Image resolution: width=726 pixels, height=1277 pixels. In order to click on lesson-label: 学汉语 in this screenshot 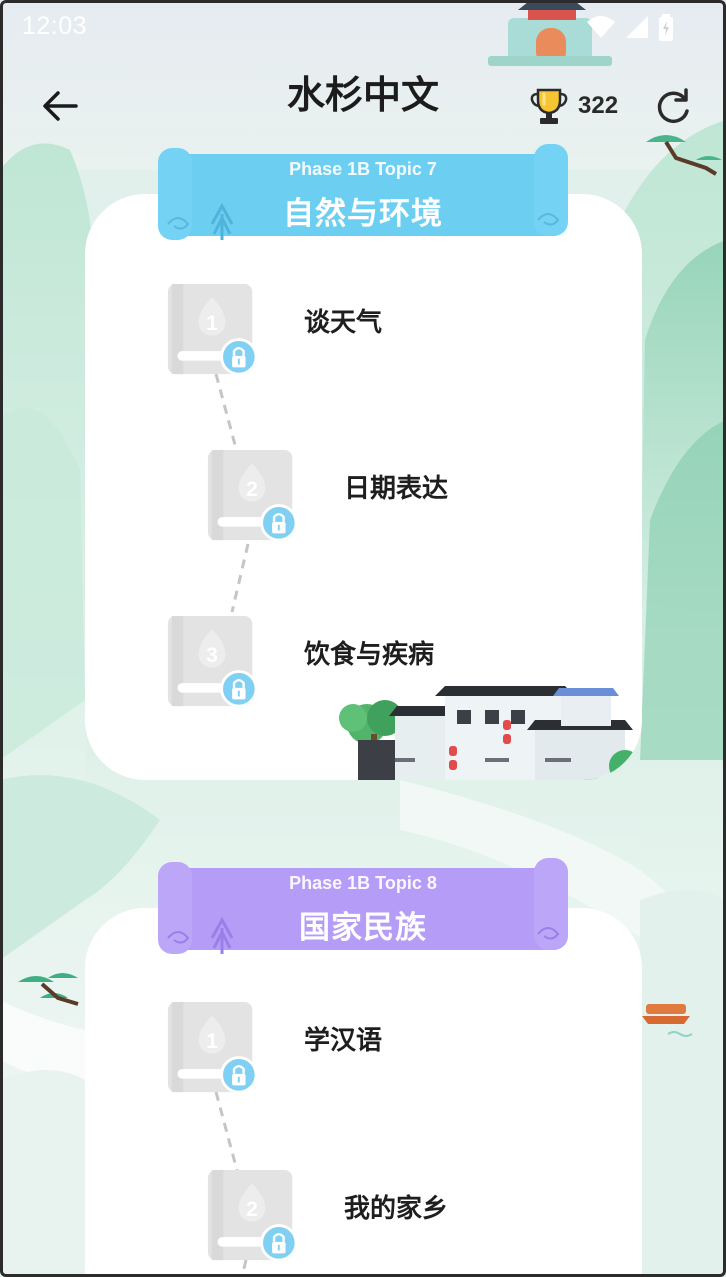, I will do `click(343, 1041)`.